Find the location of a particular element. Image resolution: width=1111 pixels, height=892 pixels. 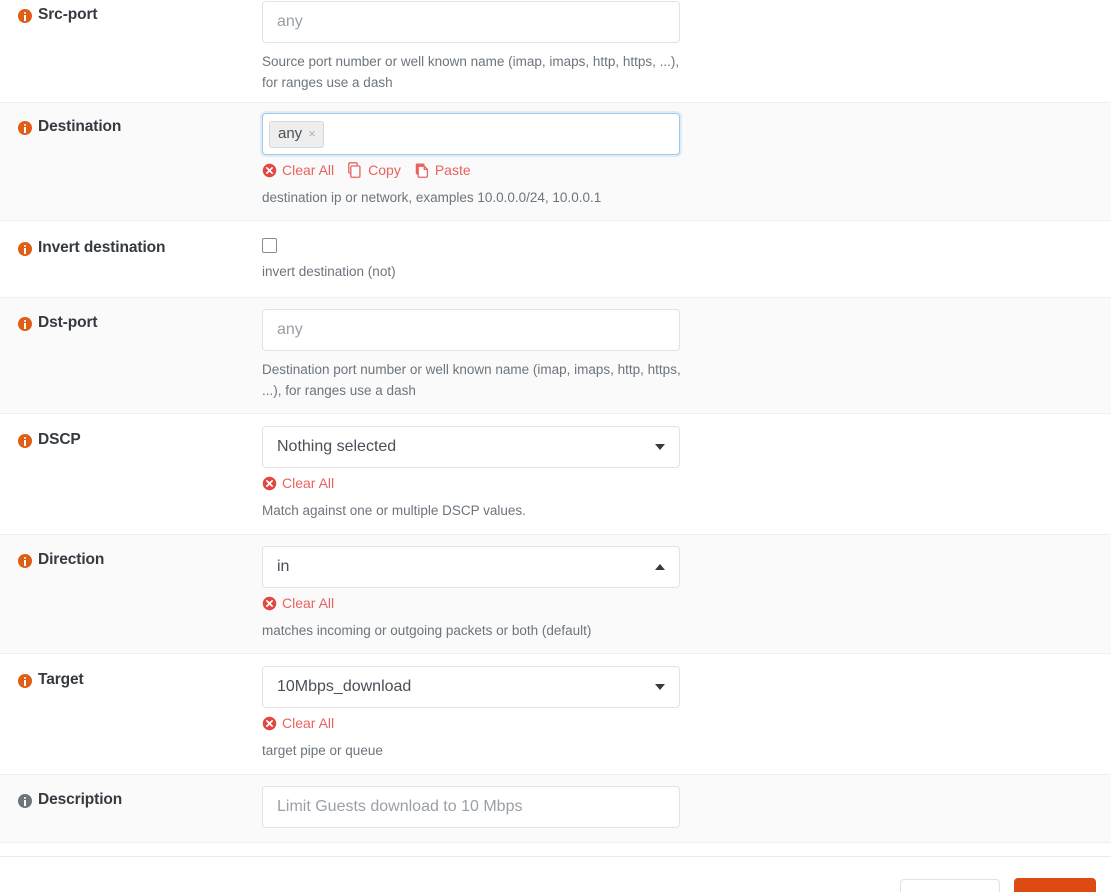

target-select: 10Mbps_download is located at coordinates (471, 687).